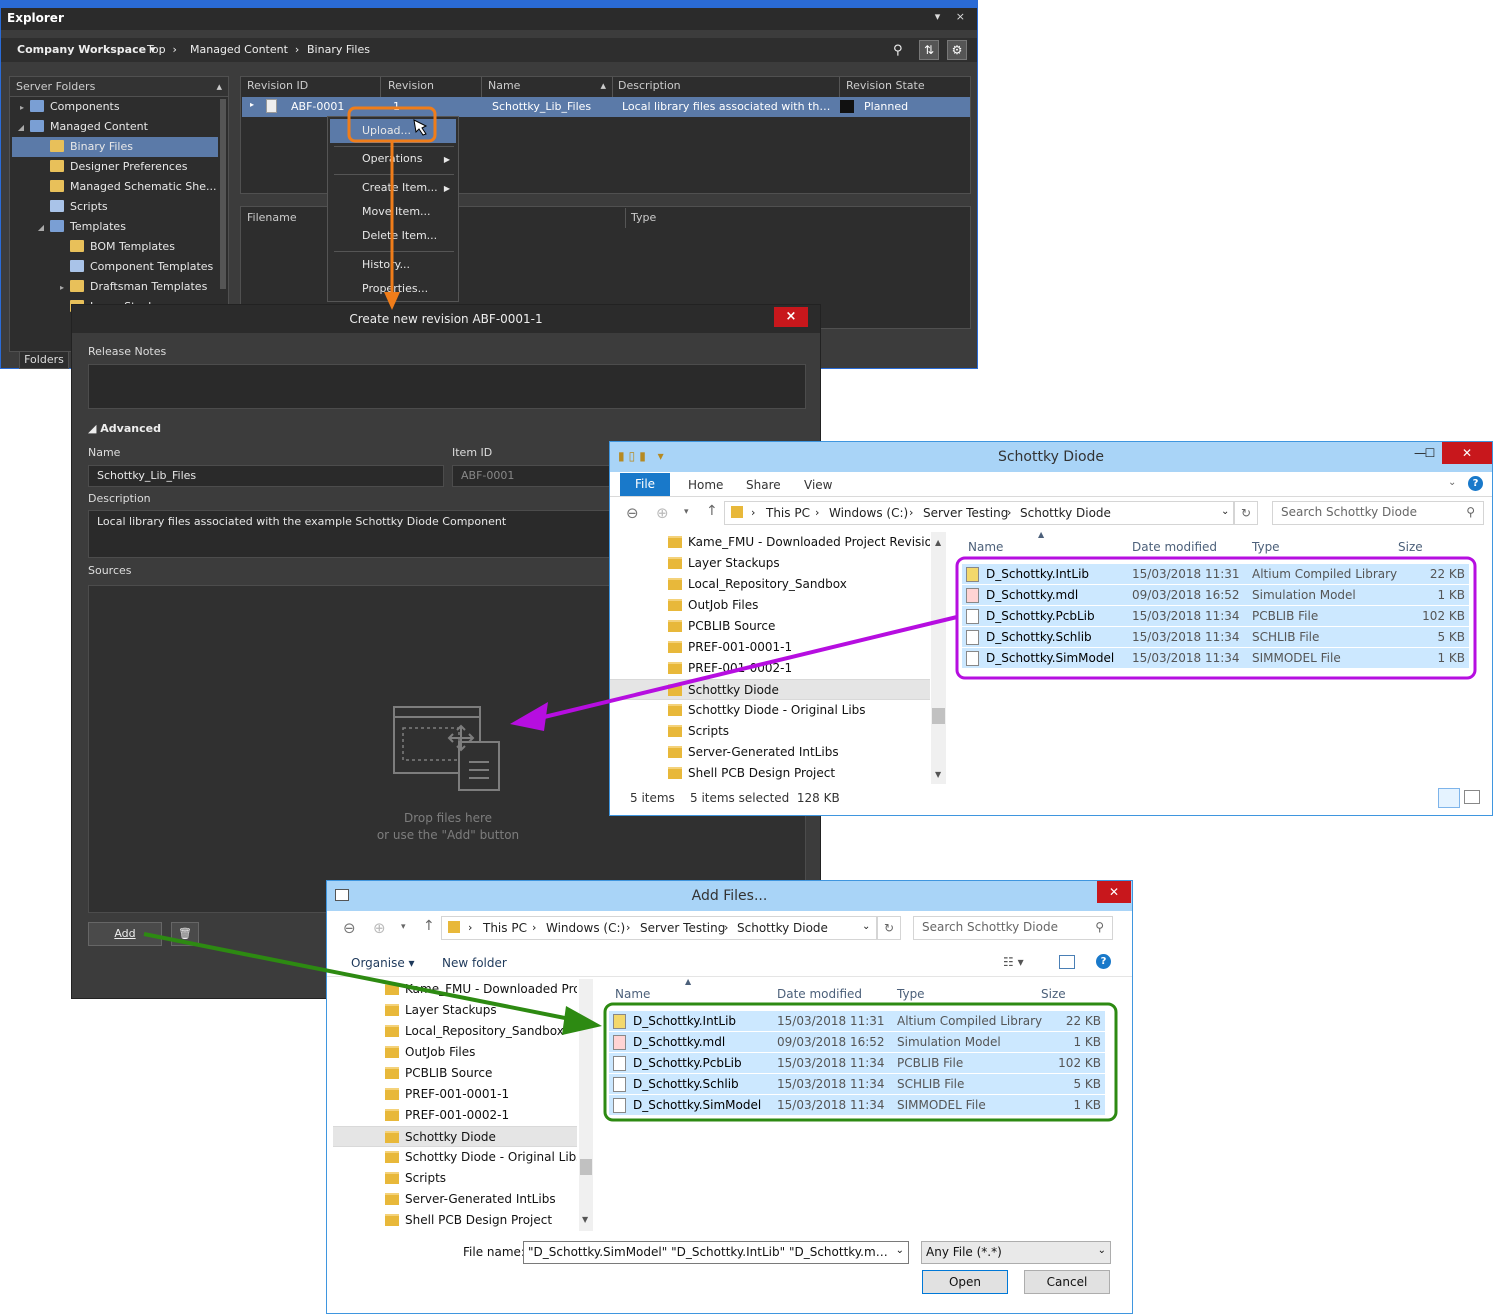 The width and height of the screenshot is (1494, 1315). Describe the element at coordinates (403, 927) in the screenshot. I see `recent-locations-icon: ▾` at that location.